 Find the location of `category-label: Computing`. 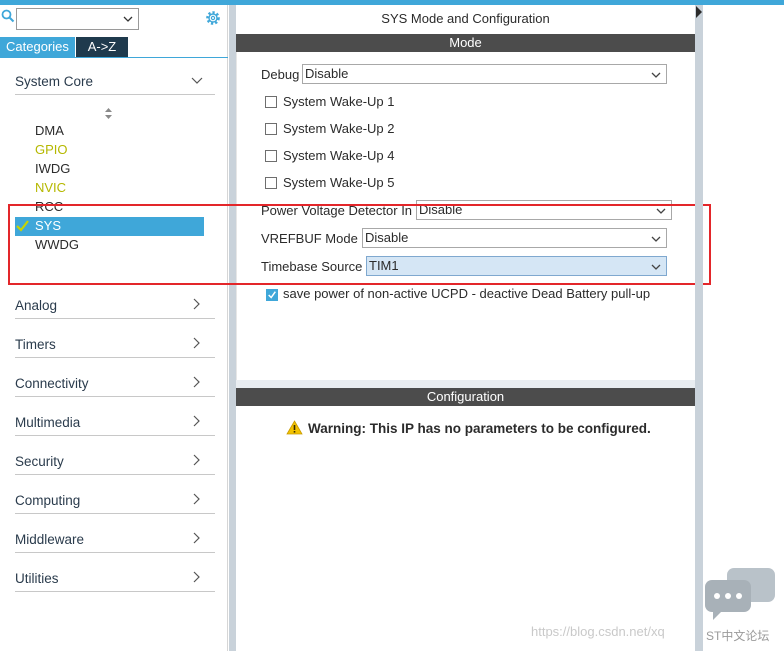

category-label: Computing is located at coordinates (48, 500).